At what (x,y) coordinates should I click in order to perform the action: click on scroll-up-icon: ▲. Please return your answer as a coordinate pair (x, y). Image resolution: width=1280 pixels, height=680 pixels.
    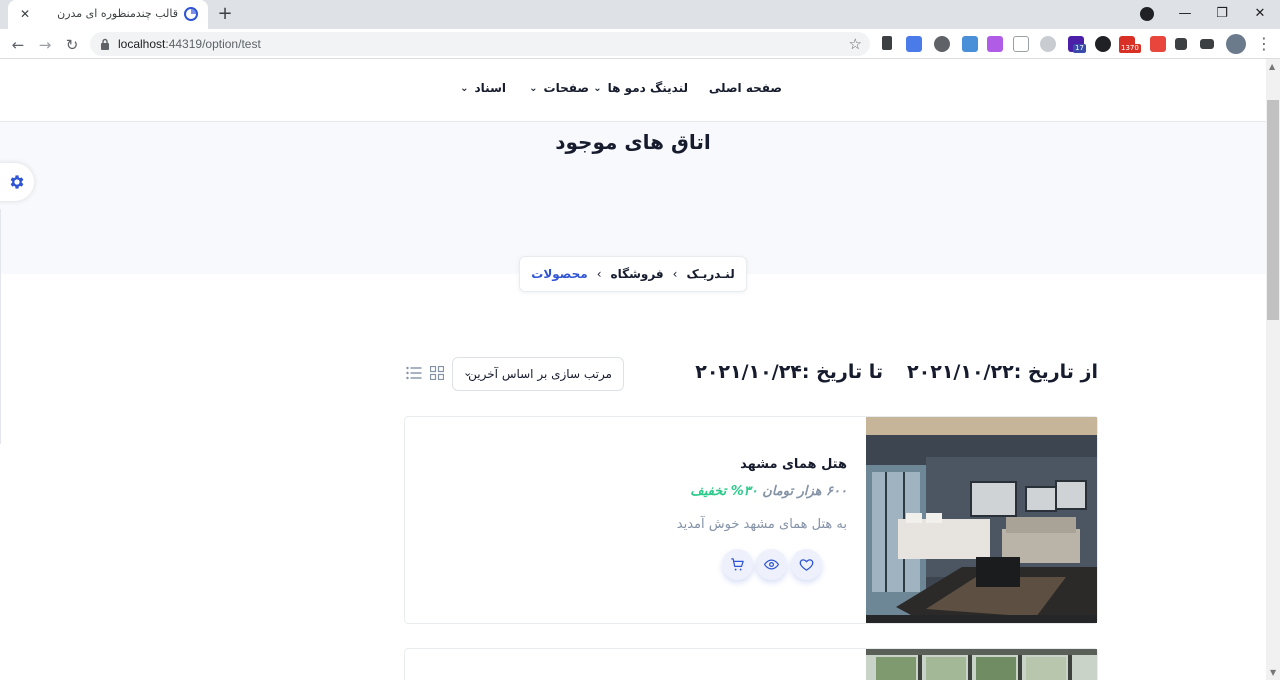
    Looking at the image, I should click on (1272, 66).